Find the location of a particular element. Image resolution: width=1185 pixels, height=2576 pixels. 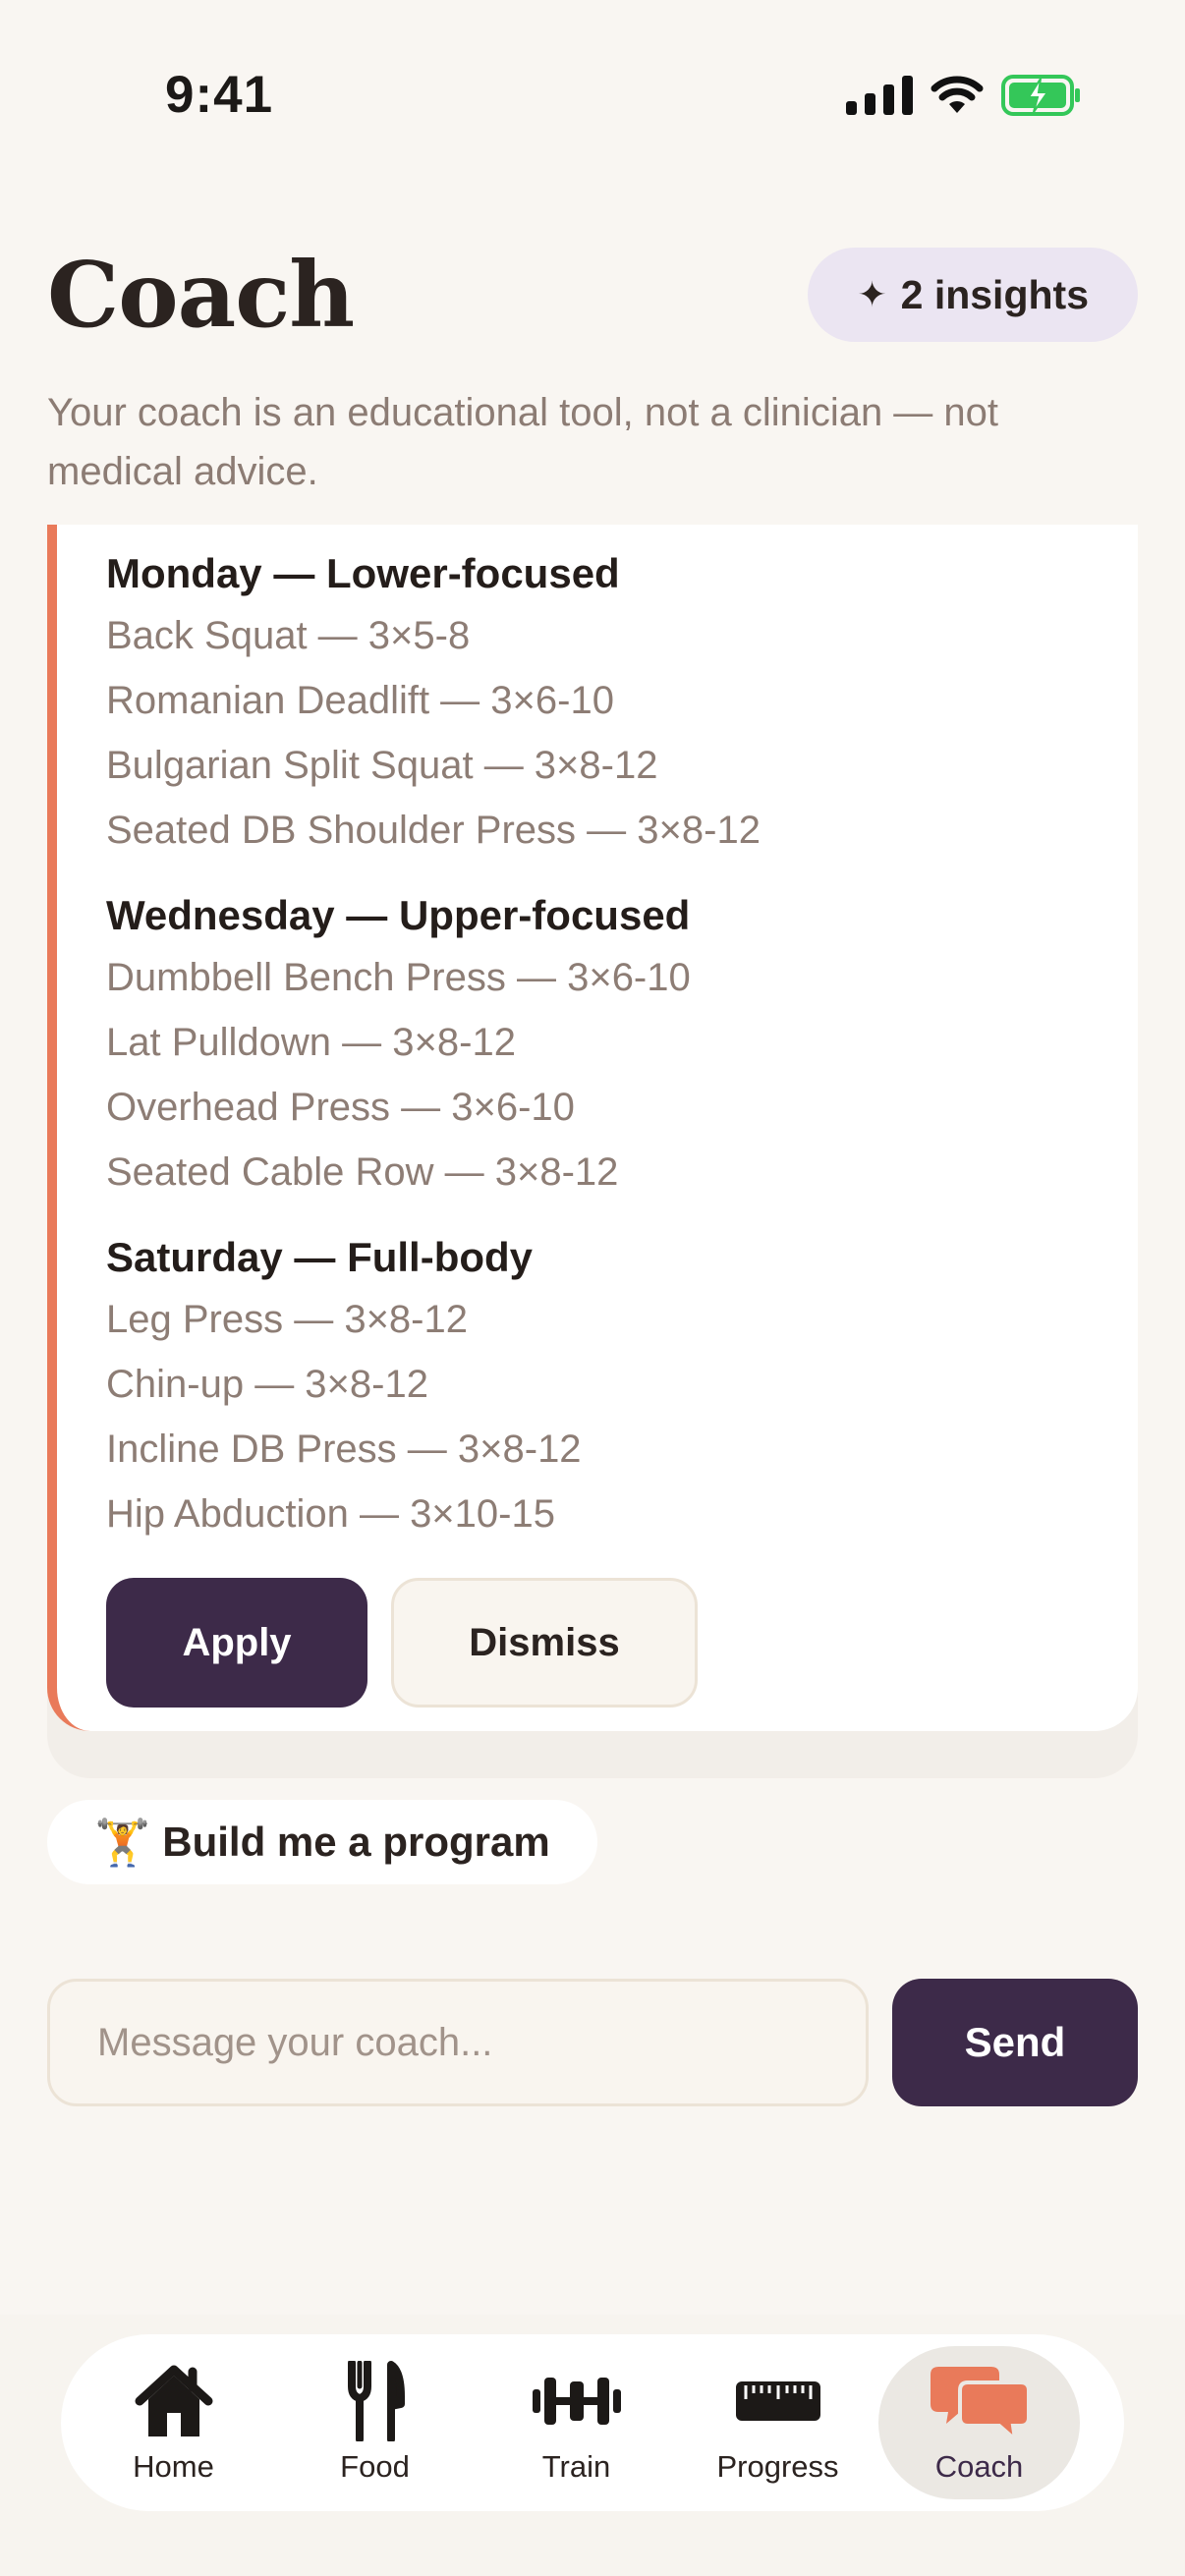

tab-bar: Home Food Train Progress Coach is located at coordinates (592, 2422).